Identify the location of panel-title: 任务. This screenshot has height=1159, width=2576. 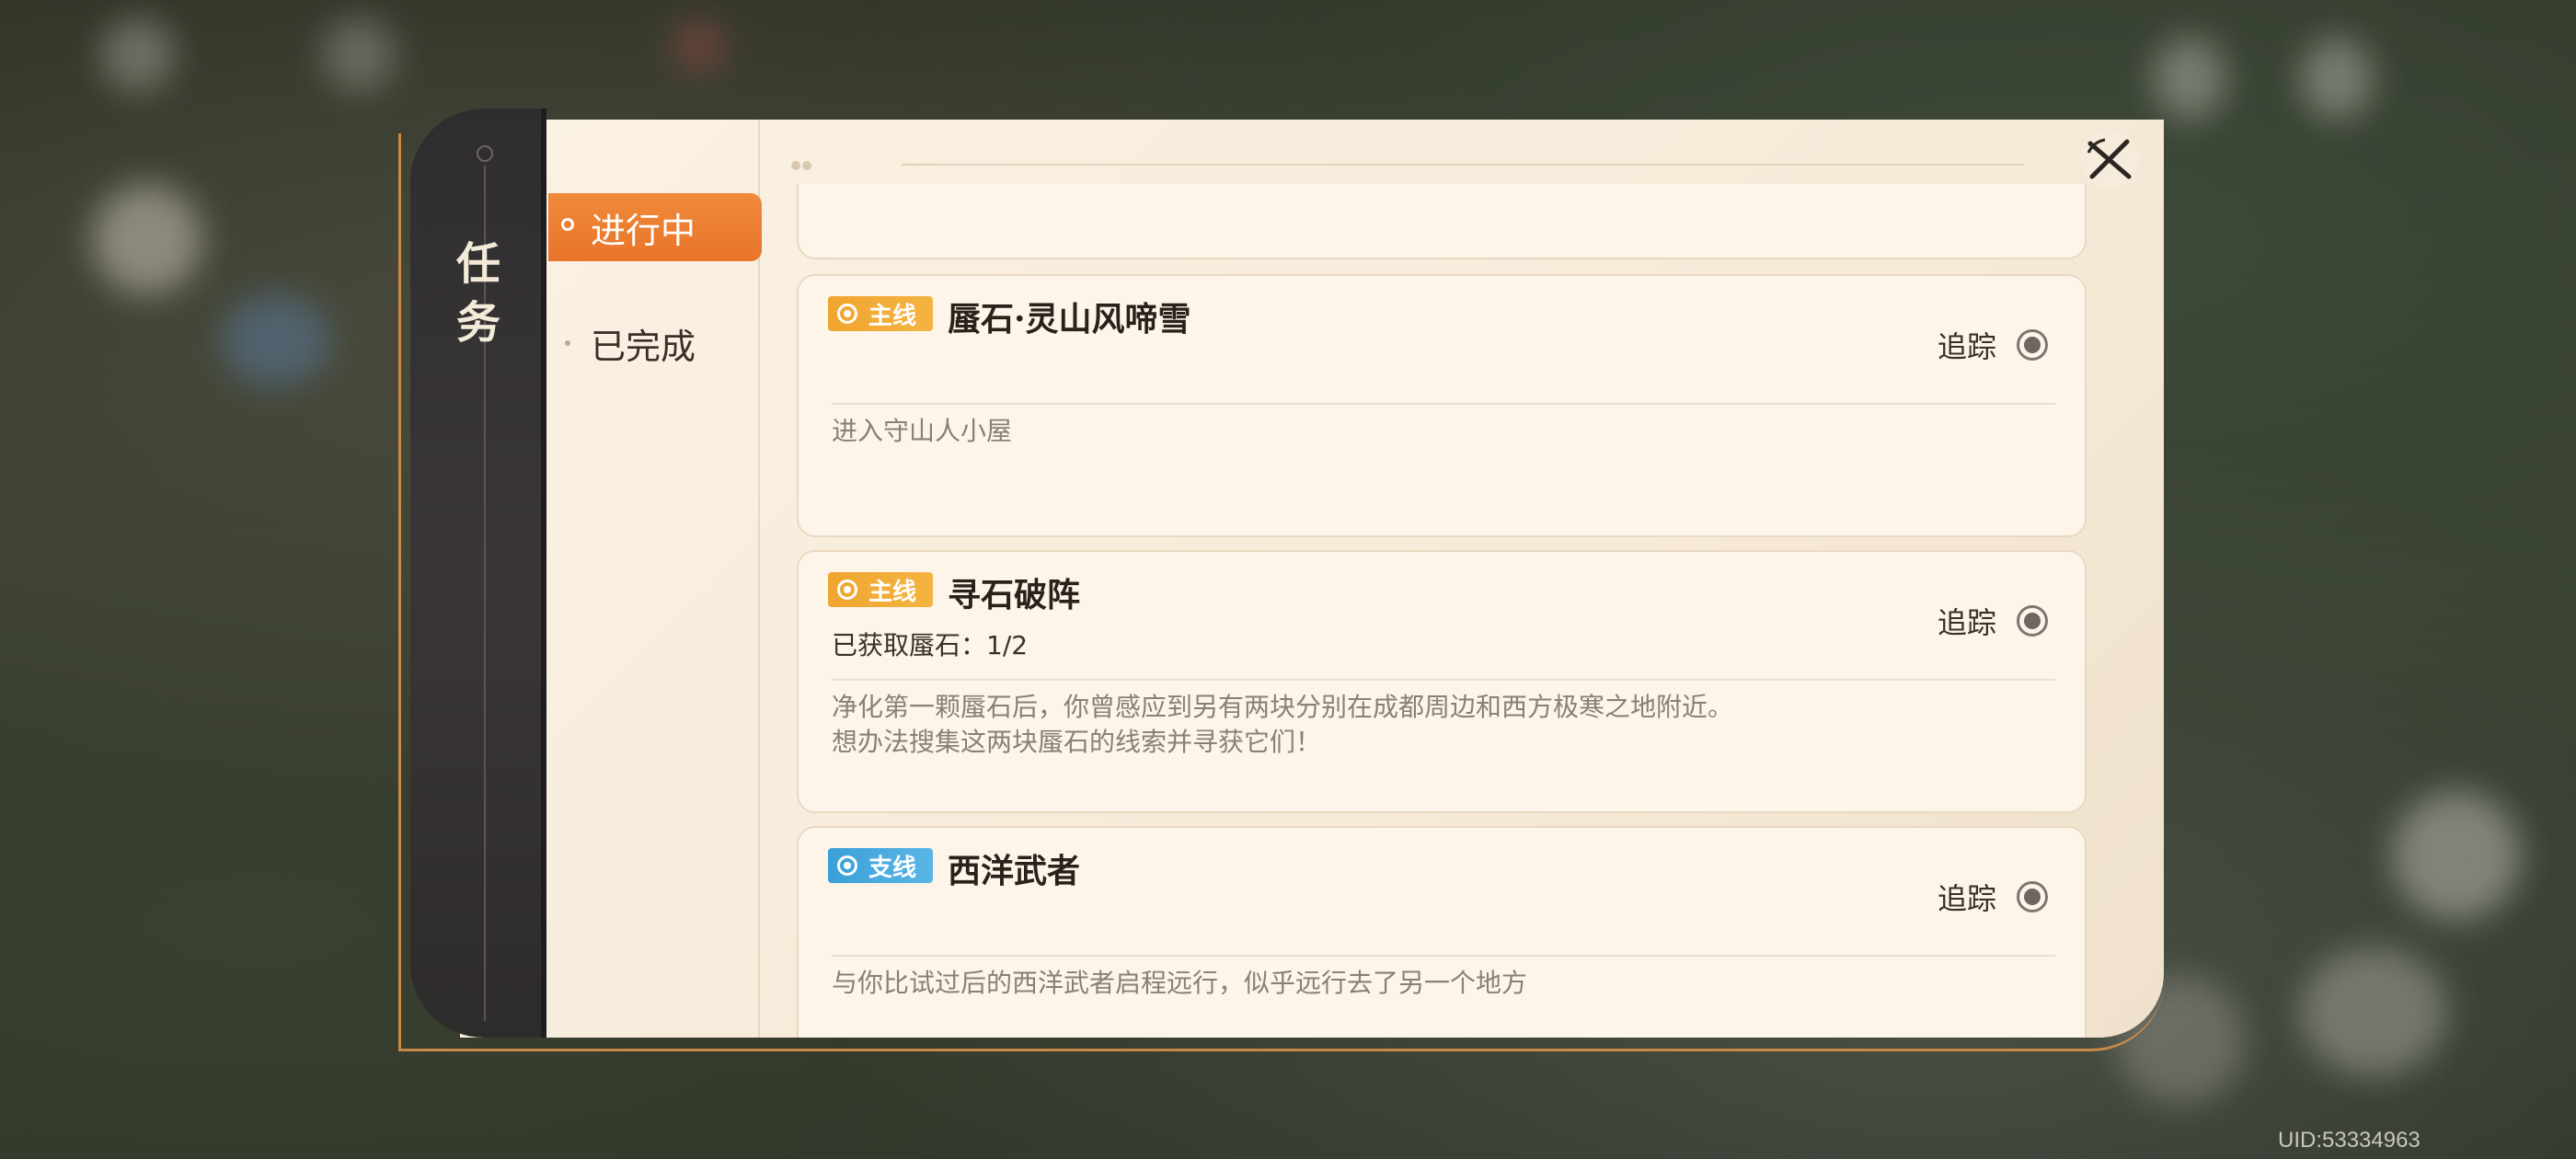
(477, 293).